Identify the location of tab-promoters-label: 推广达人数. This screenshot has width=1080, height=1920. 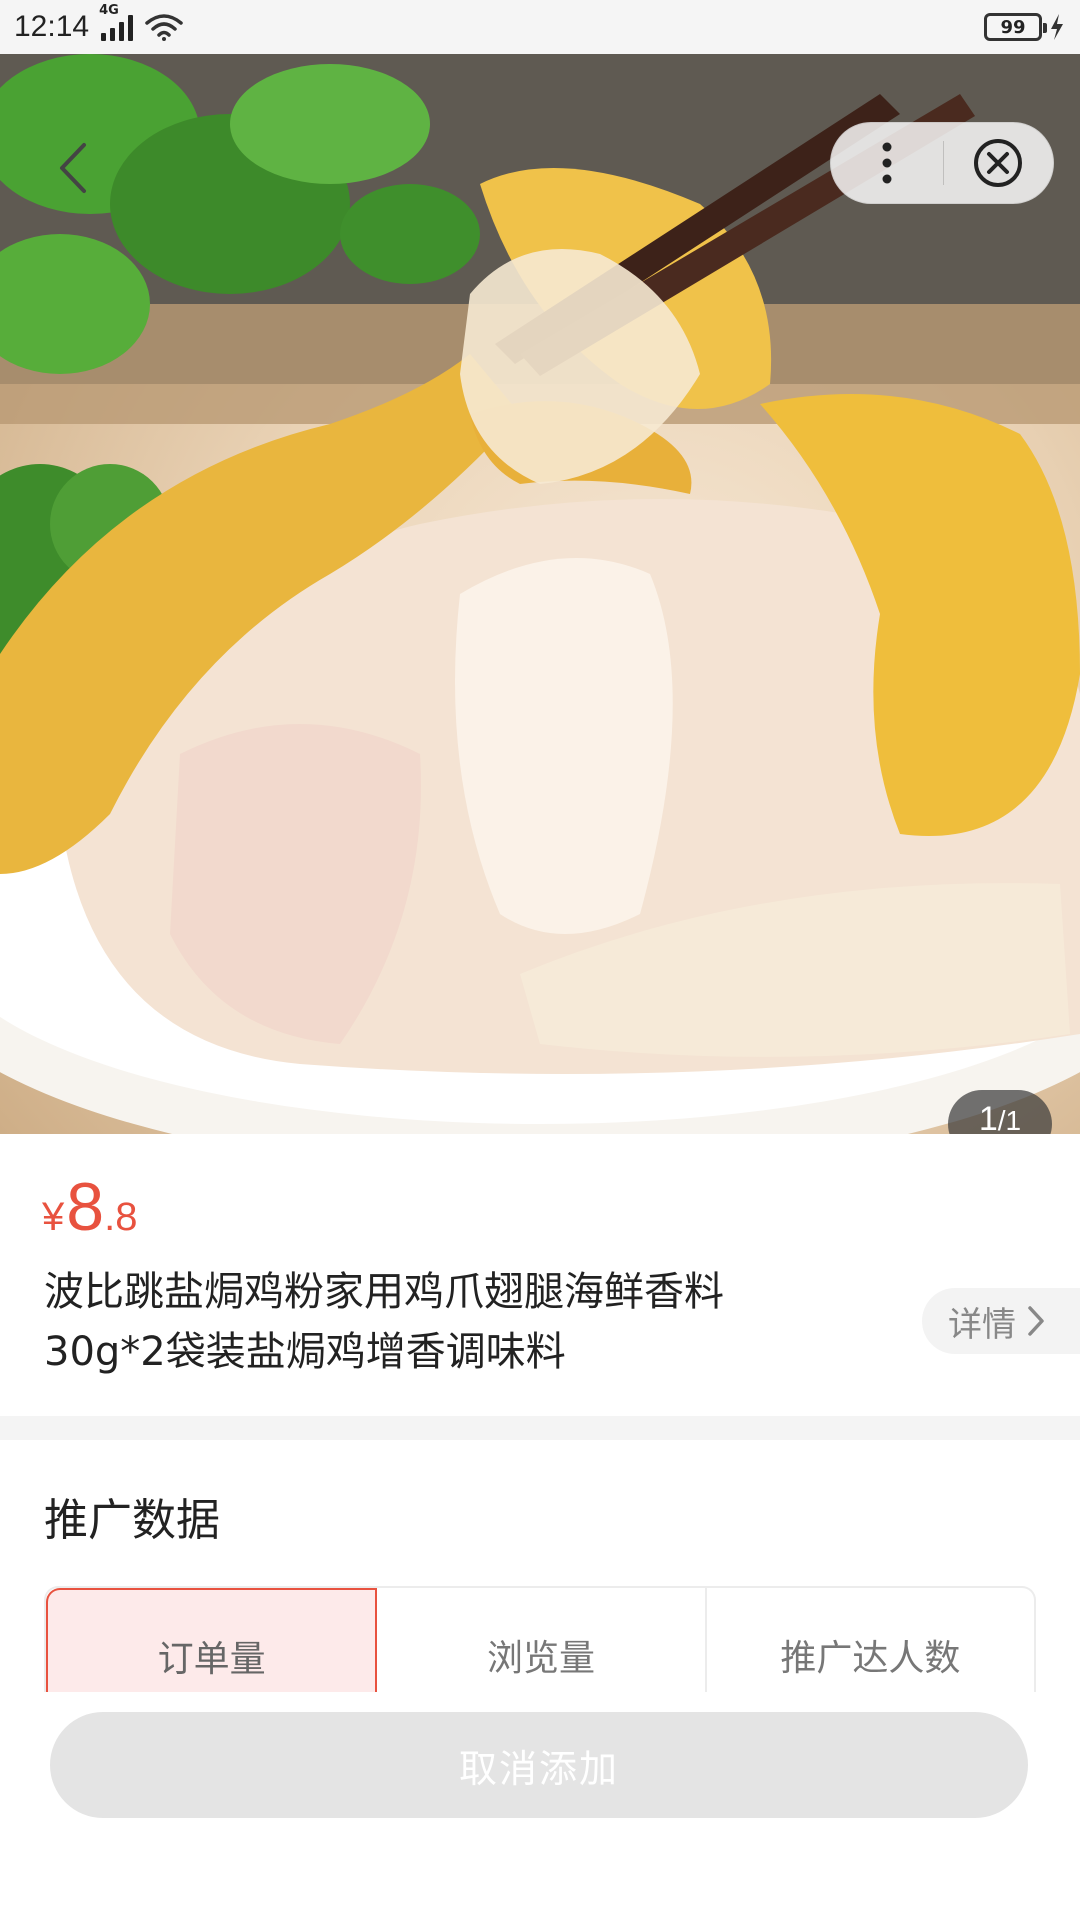
(870, 1658).